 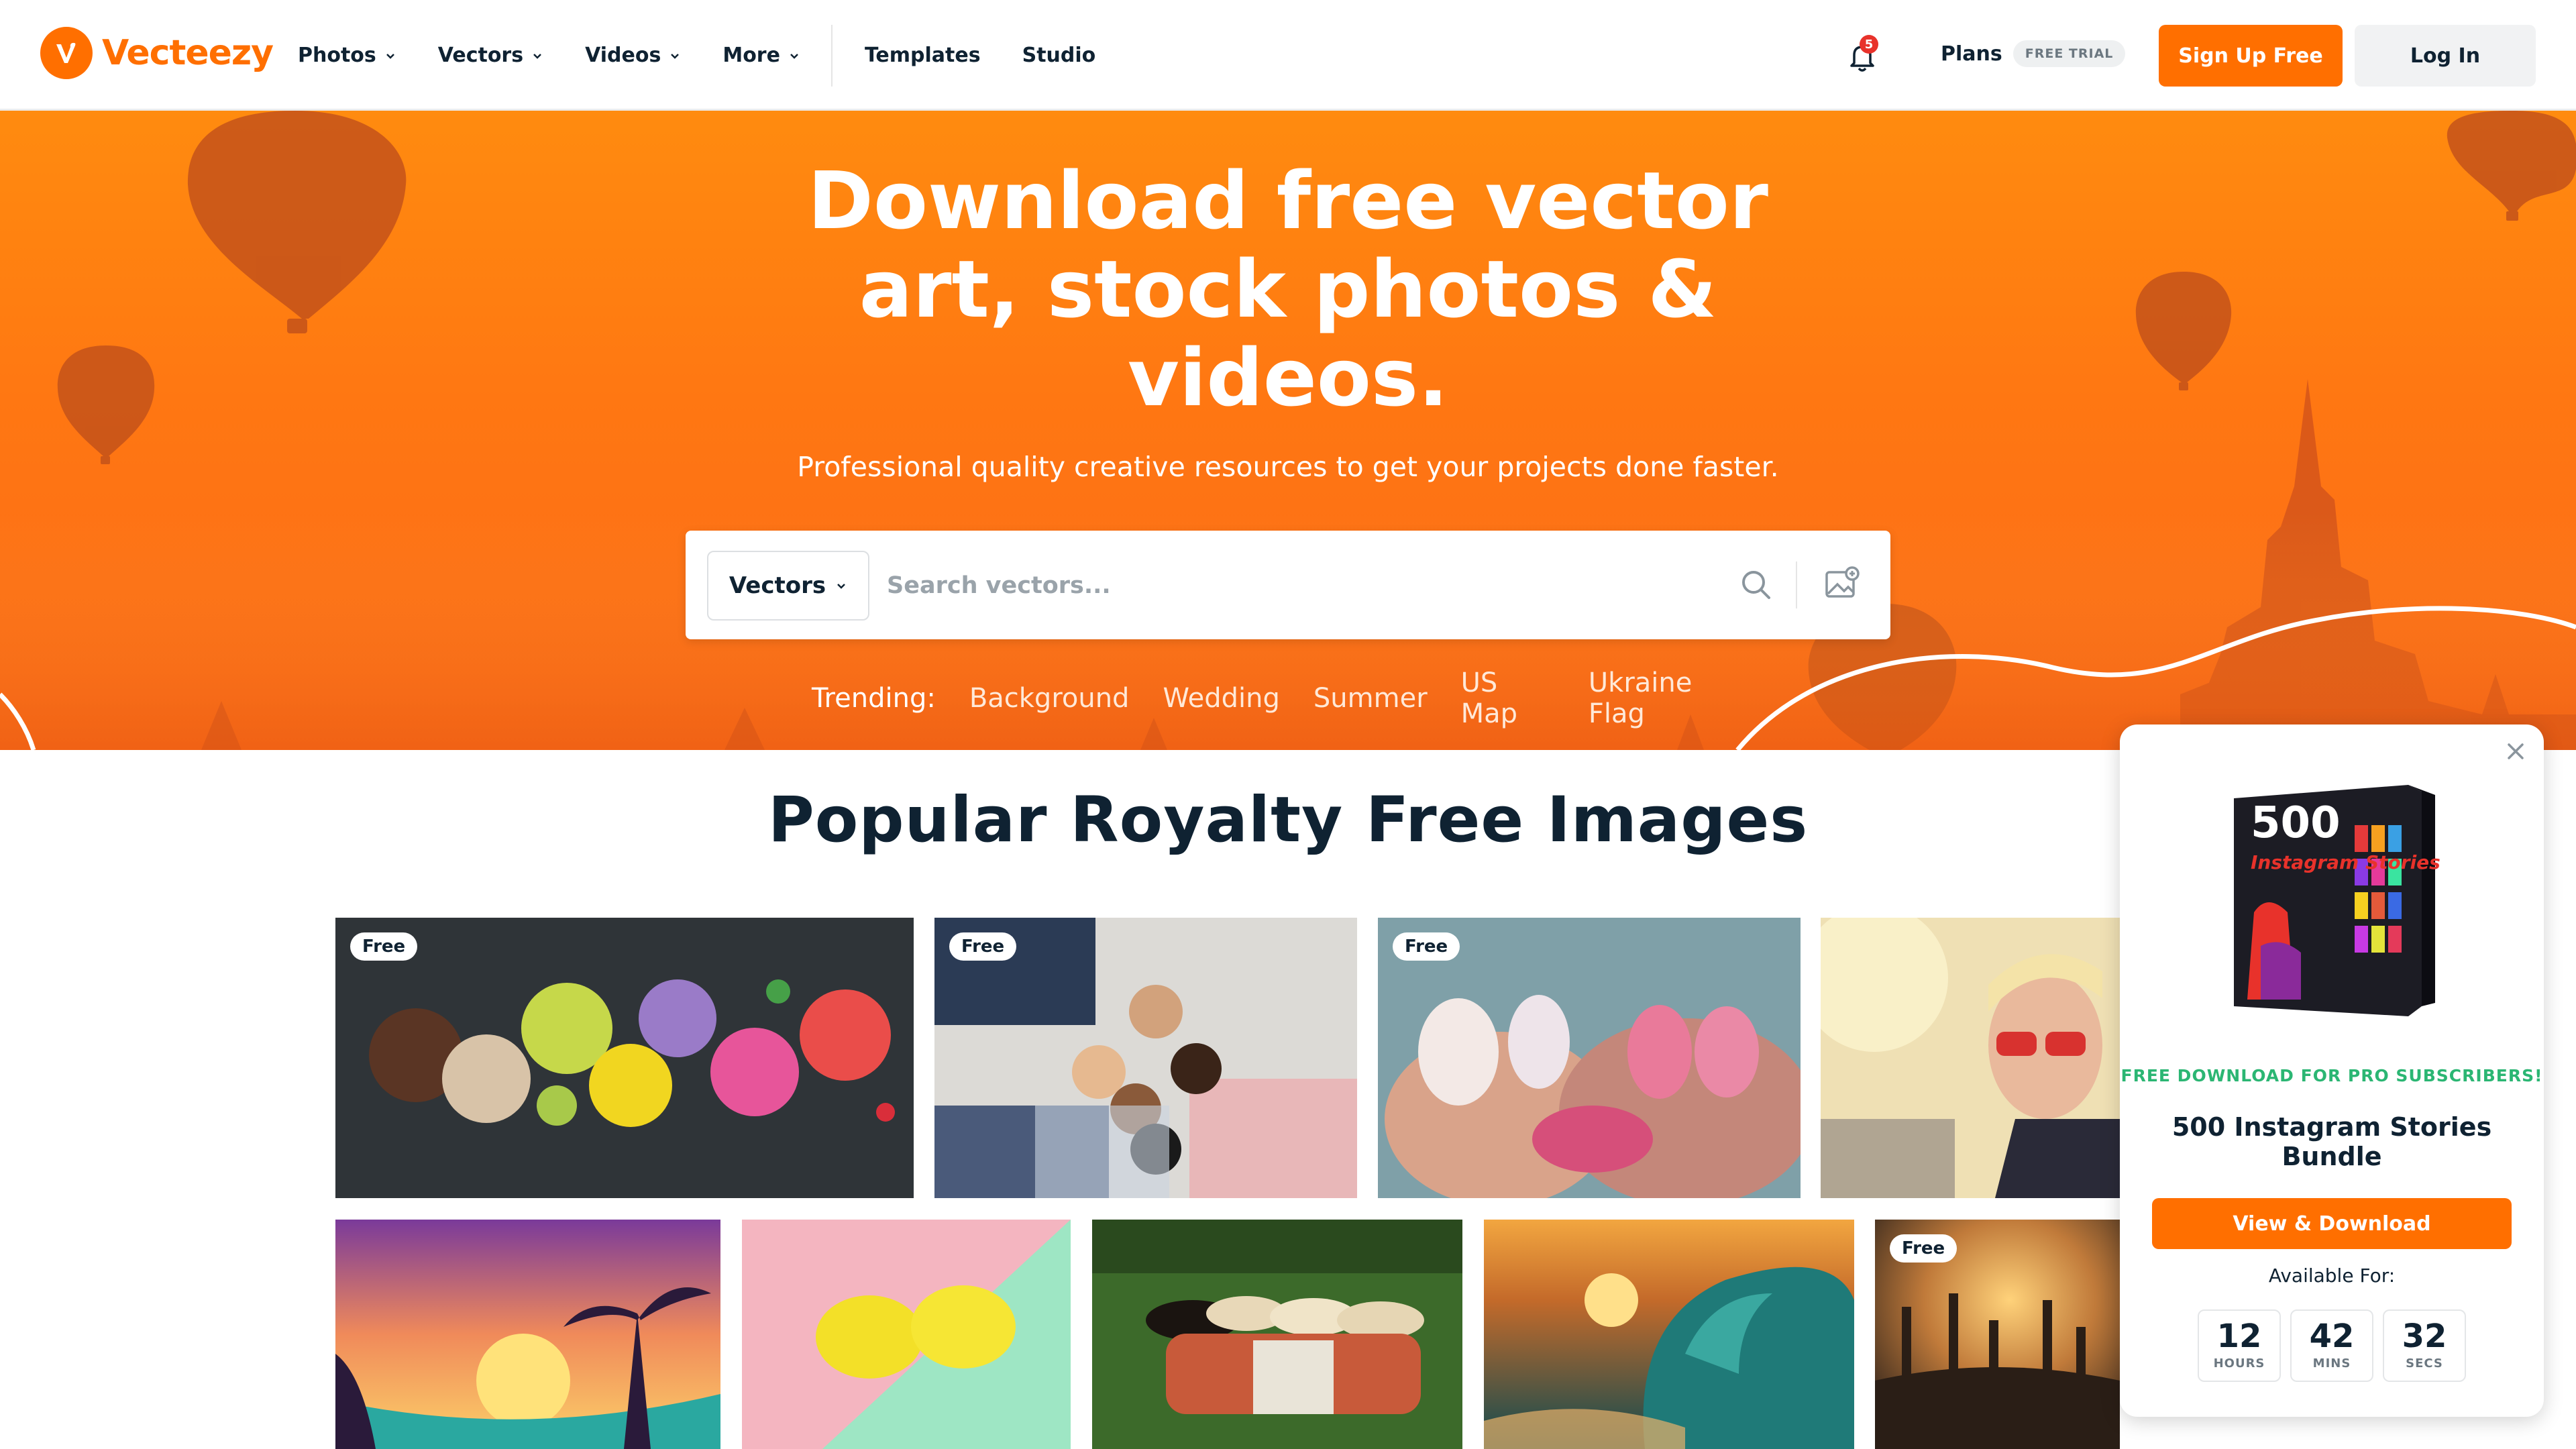 I want to click on lemon-image, so click(x=906, y=1334).